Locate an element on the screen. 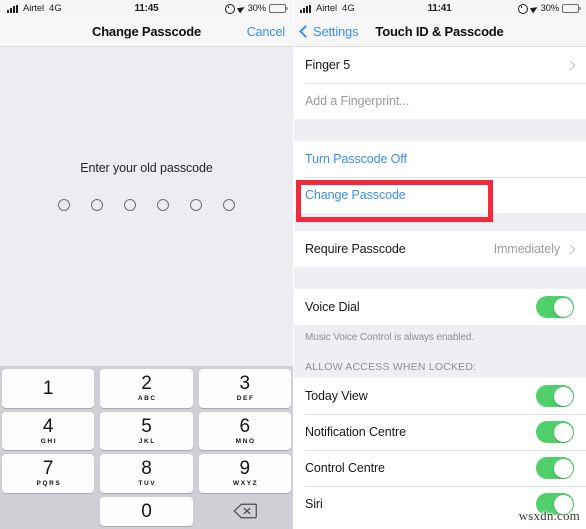 This screenshot has height=529, width=586. key-letters: JKL is located at coordinates (147, 441).